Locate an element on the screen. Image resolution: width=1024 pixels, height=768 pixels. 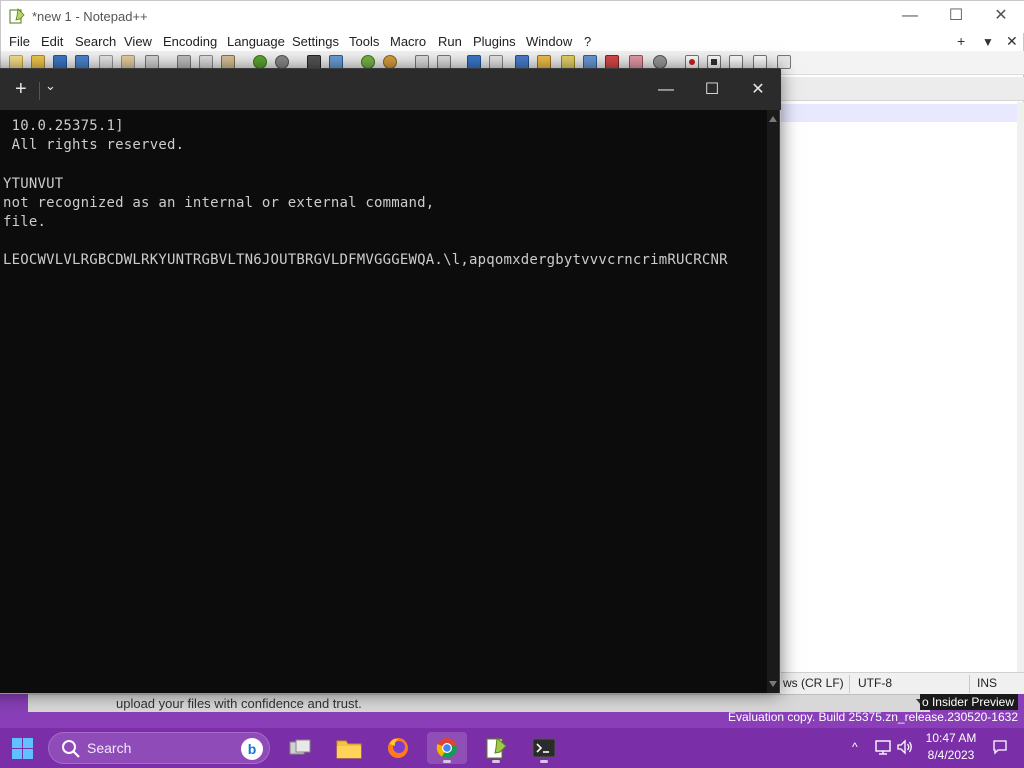
tab-list-icon: ▼ is located at coordinates (988, 42).